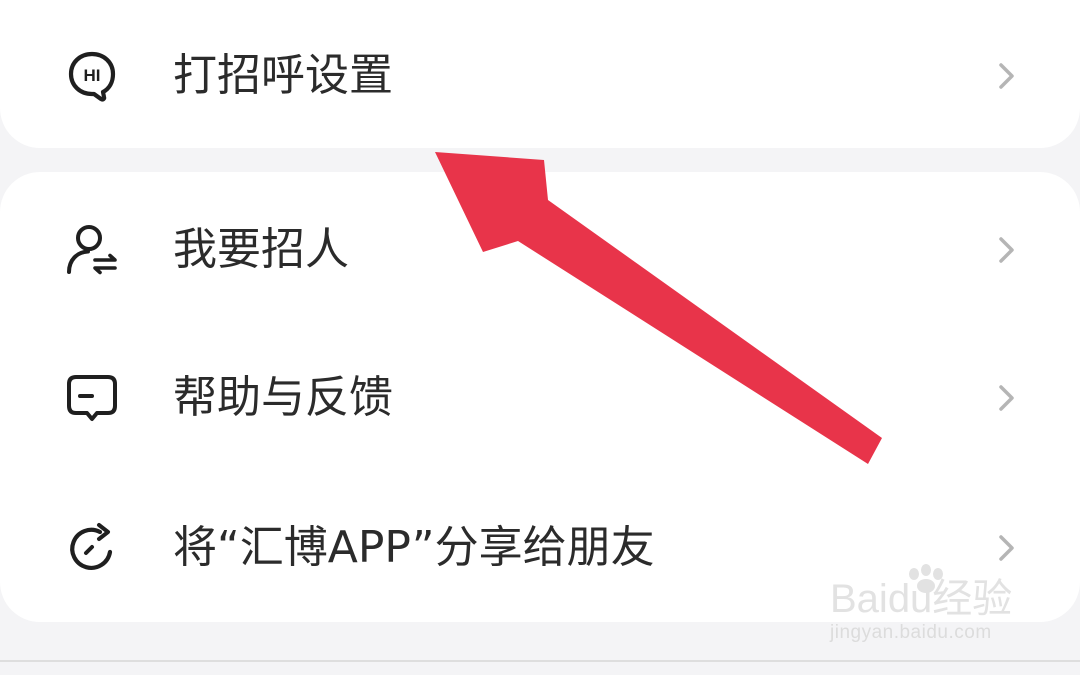 The height and width of the screenshot is (675, 1080). Describe the element at coordinates (283, 397) in the screenshot. I see `menu-item-label: 帮助与反馈` at that location.